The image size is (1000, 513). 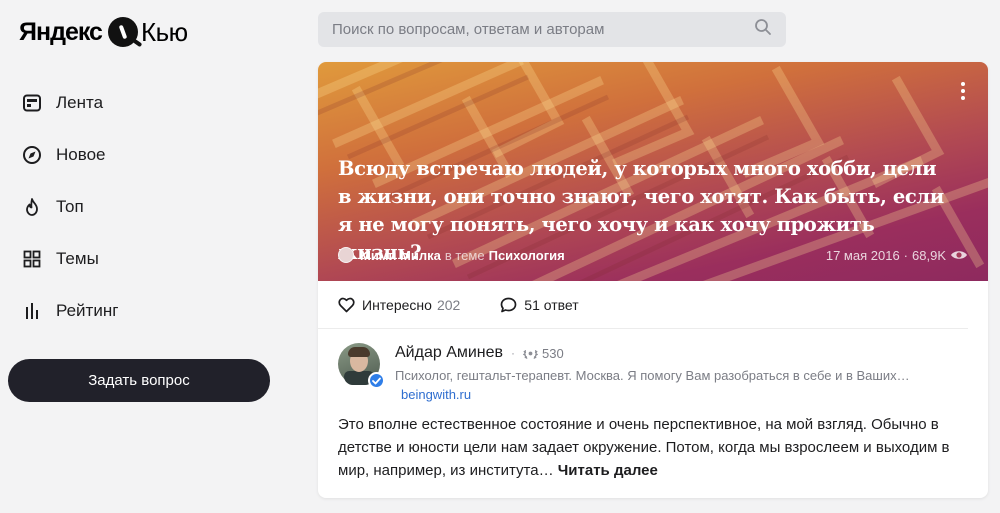 What do you see at coordinates (862, 255) in the screenshot?
I see `question-date: 17 мая 2016` at bounding box center [862, 255].